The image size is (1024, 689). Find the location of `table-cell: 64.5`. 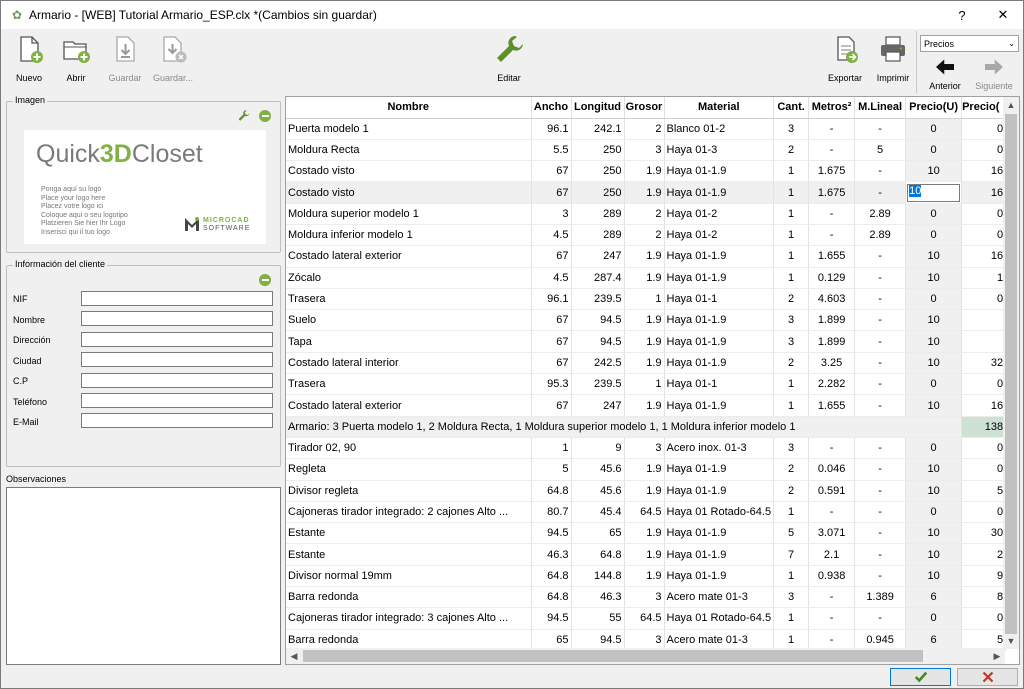

table-cell: 64.5 is located at coordinates (644, 618).